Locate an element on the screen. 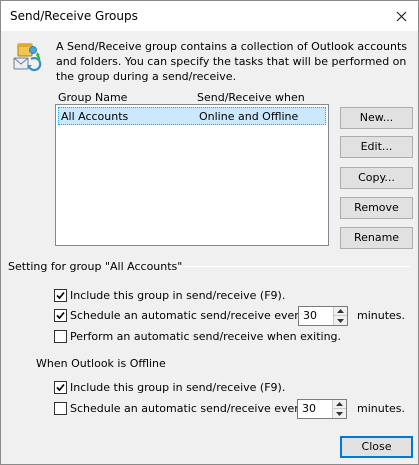 The height and width of the screenshot is (465, 419). section-divider is located at coordinates (293, 266).